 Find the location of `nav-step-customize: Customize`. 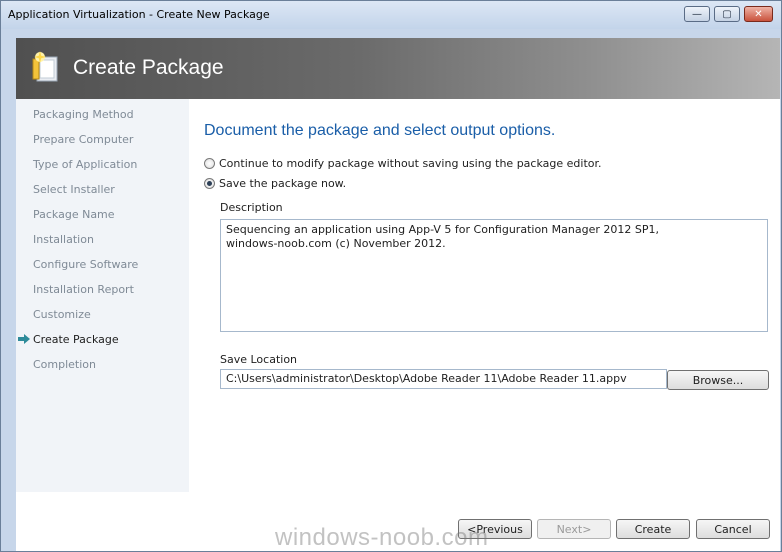

nav-step-customize: Customize is located at coordinates (62, 314).